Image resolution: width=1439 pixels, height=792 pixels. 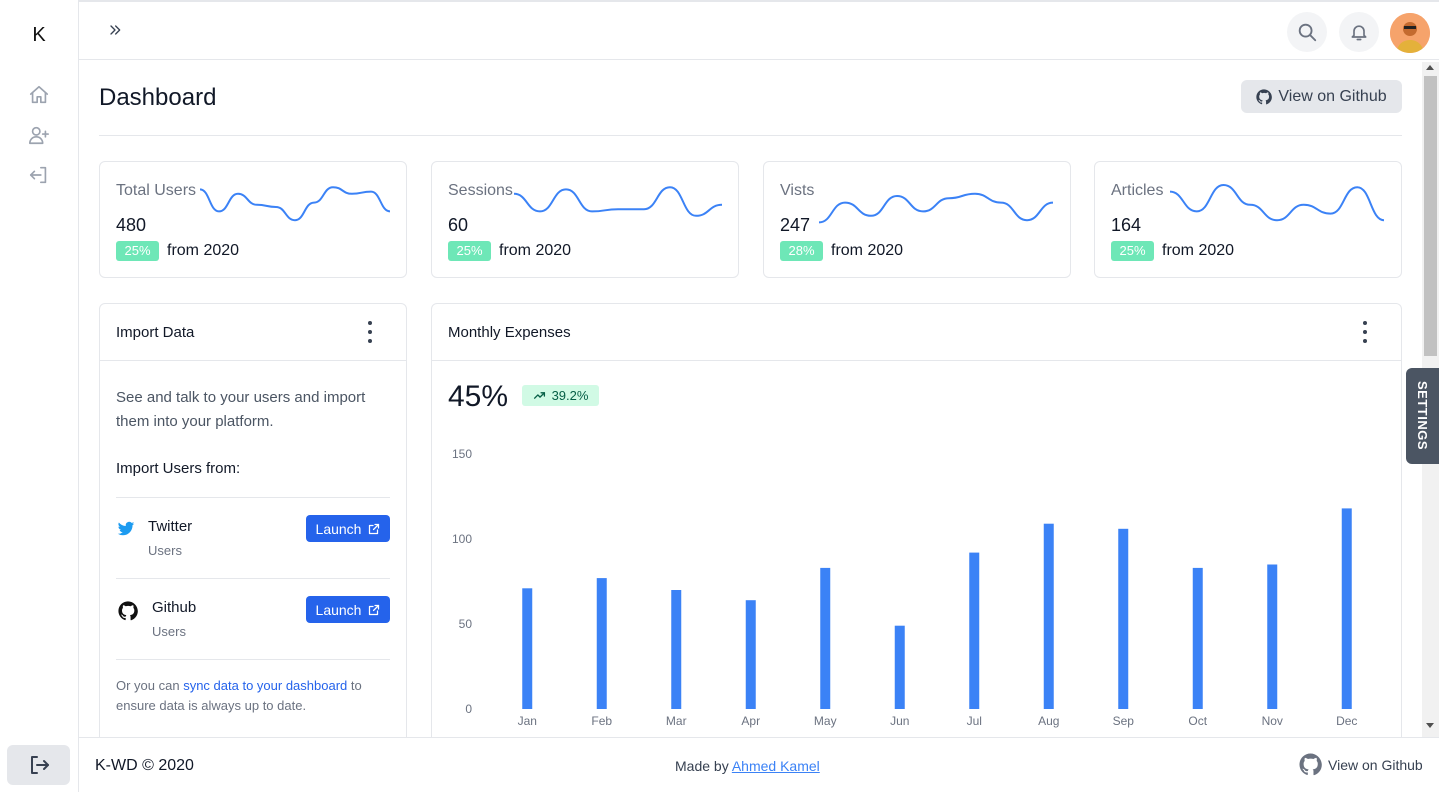 What do you see at coordinates (468, 709) in the screenshot?
I see `y-tick-label: 0` at bounding box center [468, 709].